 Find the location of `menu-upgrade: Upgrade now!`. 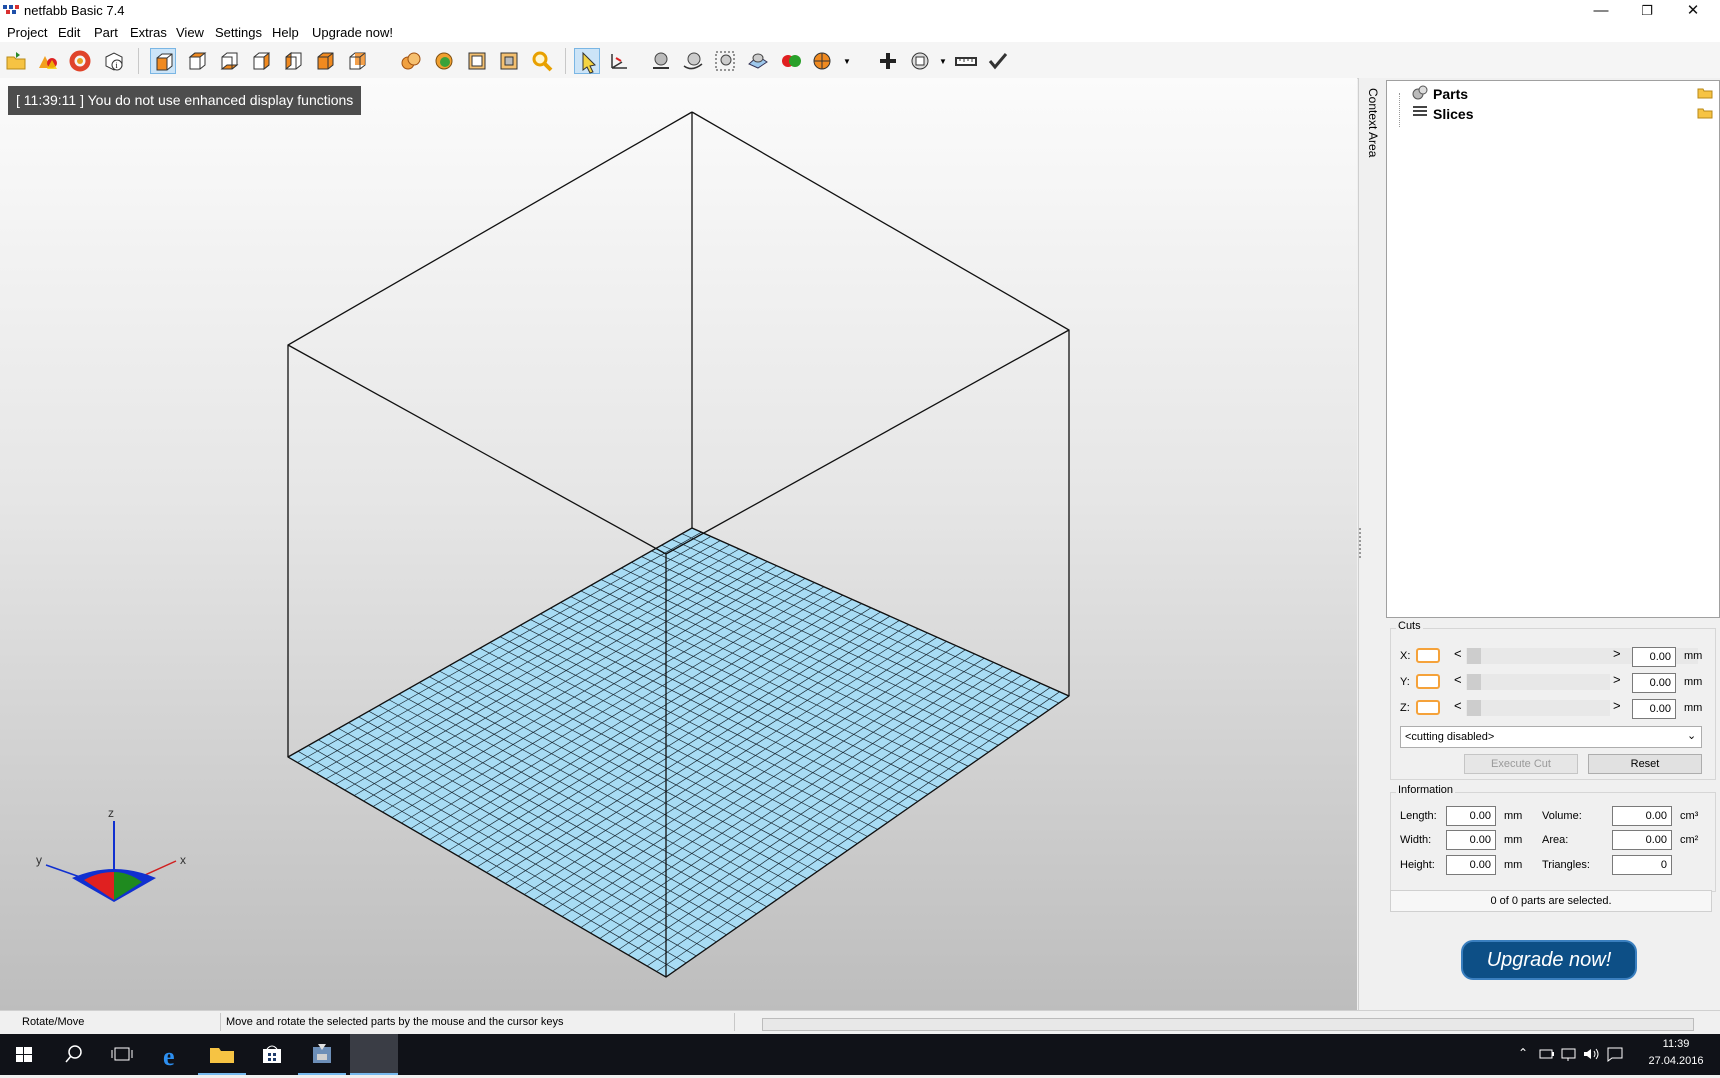

menu-upgrade: Upgrade now! is located at coordinates (352, 32).